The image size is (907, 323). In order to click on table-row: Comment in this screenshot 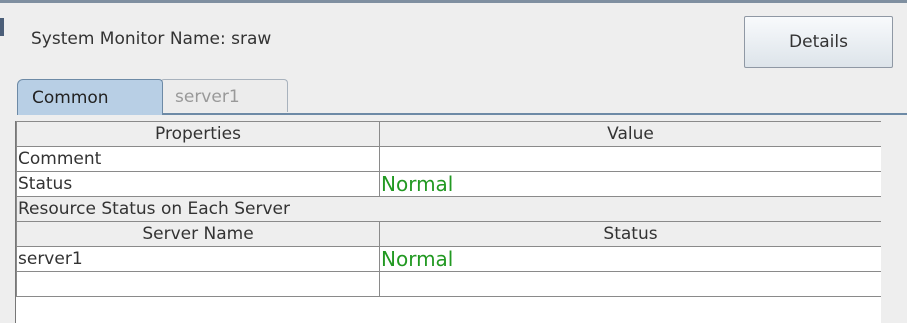, I will do `click(448, 159)`.